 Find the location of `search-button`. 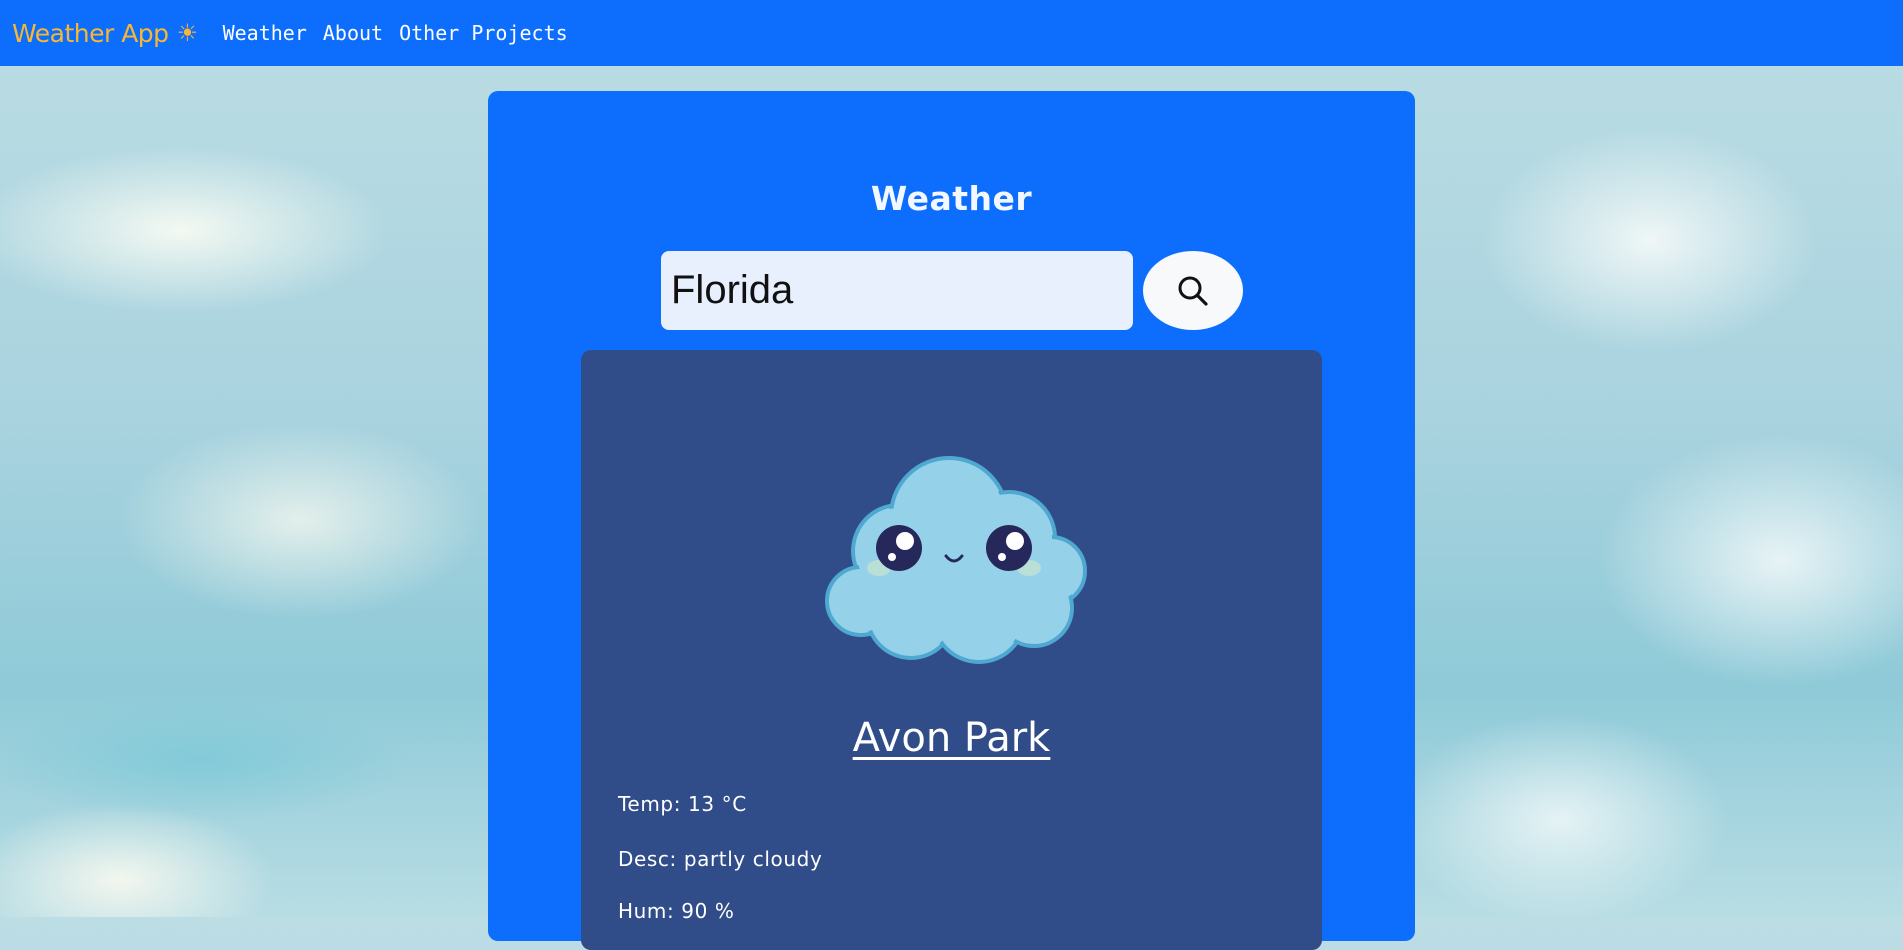

search-button is located at coordinates (1193, 290).